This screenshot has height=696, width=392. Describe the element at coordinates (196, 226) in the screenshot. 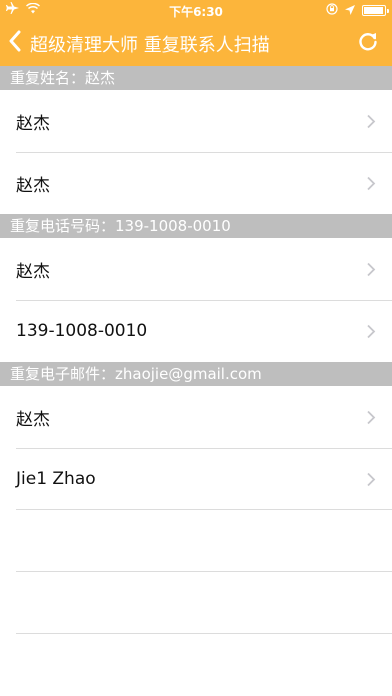

I see `section-header-duplicate-phone: 重复电话号码：139-1008-0010` at that location.